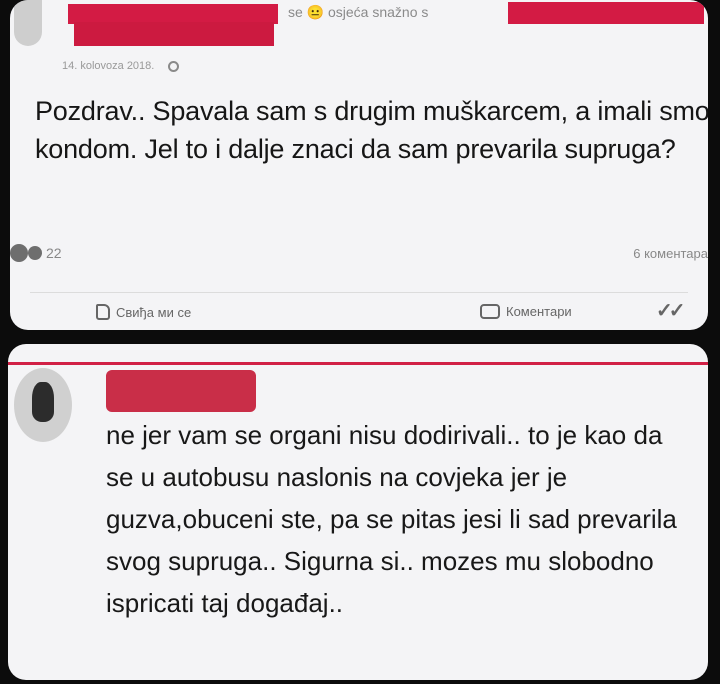  I want to click on redacted-commenter-name, so click(181, 391).